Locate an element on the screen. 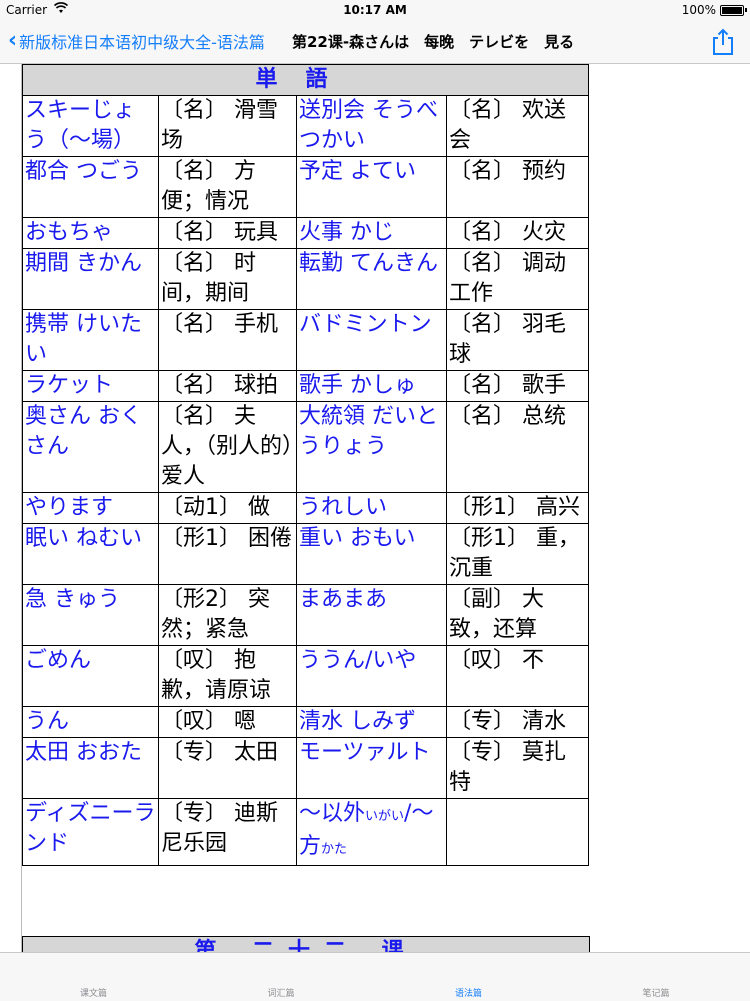  table-row: 奥さん おくさん 〔名〕 夫人，（别人的）爱人 大統領 だいとうりょう 〔名〕 总统 is located at coordinates (306, 447).